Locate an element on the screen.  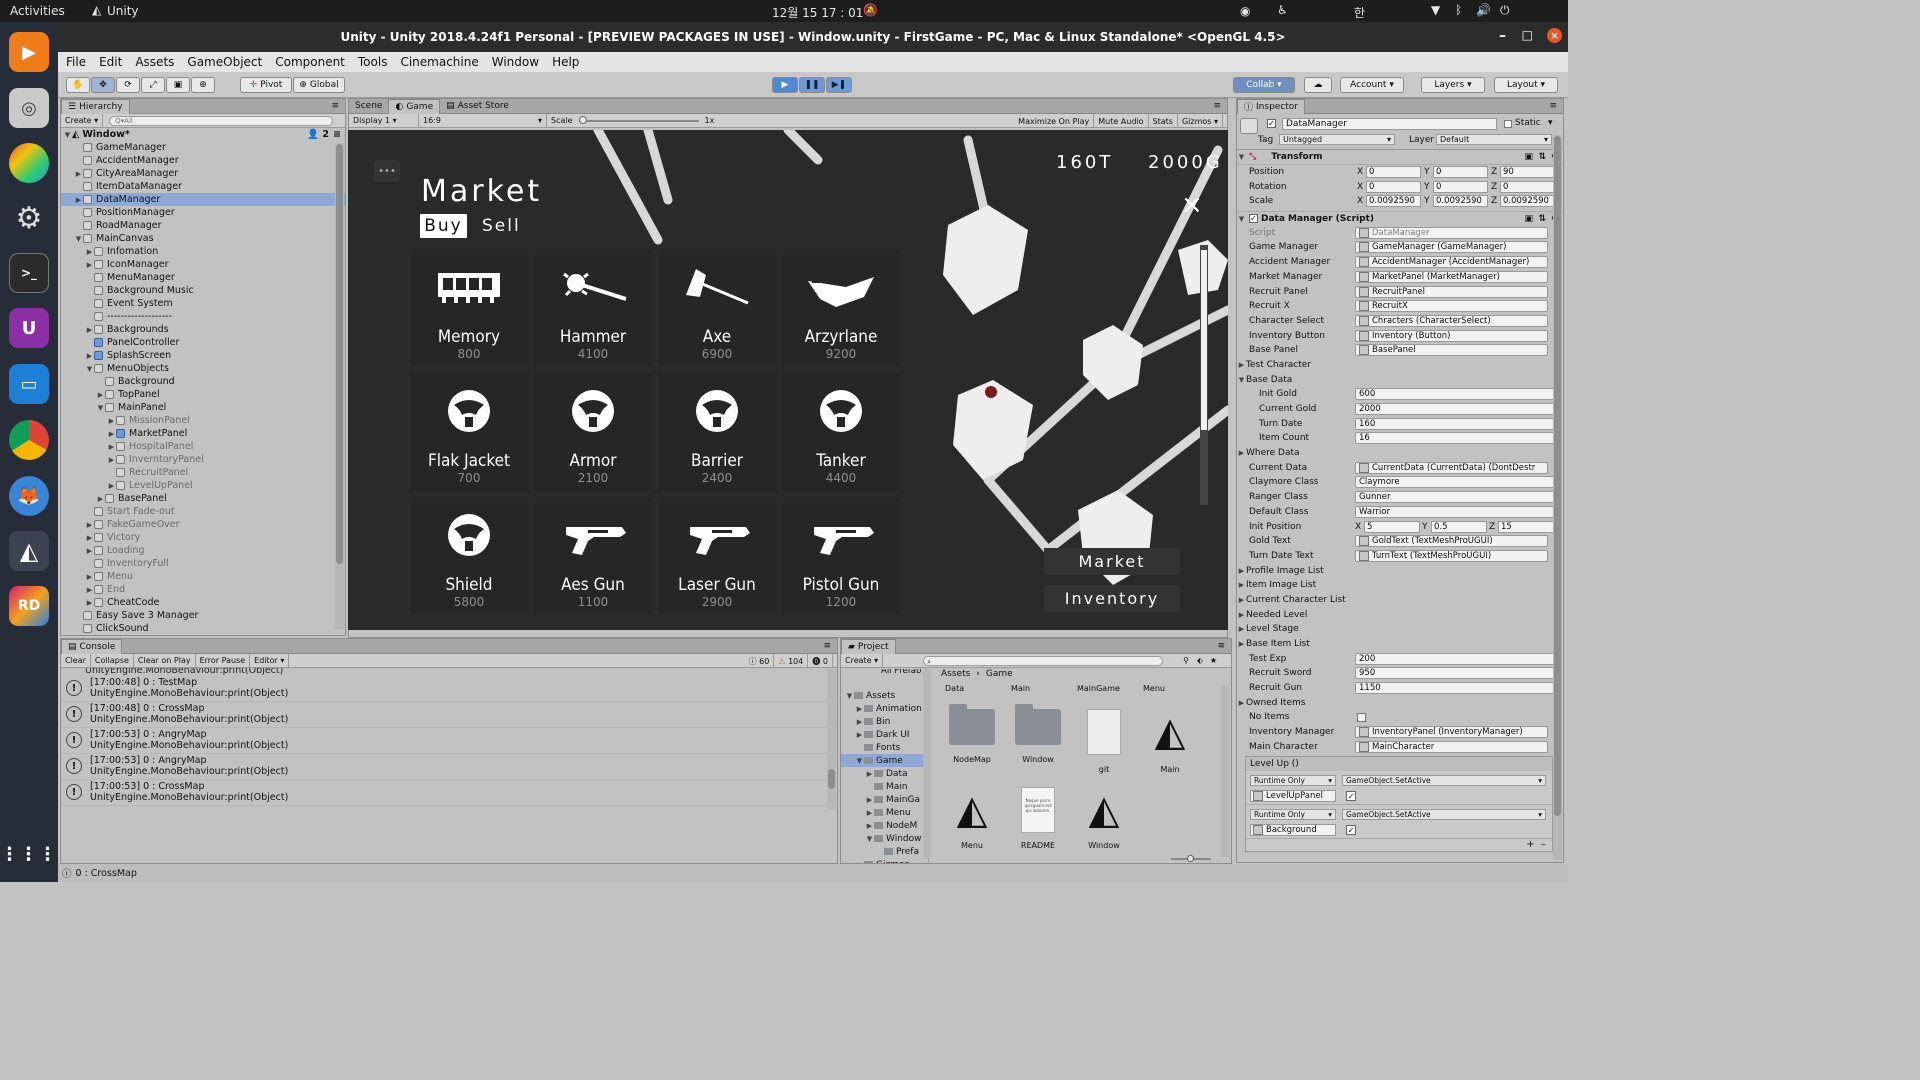
hierarchy-item: Event System is located at coordinates (203, 303).